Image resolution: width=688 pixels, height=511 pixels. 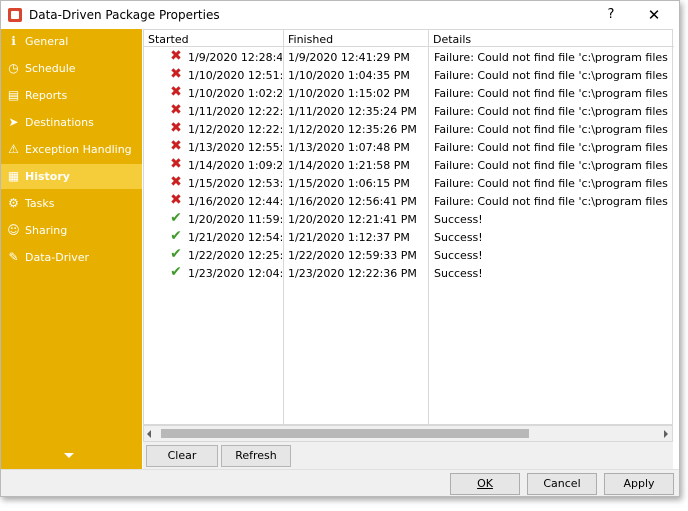 I want to click on sharing-icon: ☺, so click(x=13, y=230).